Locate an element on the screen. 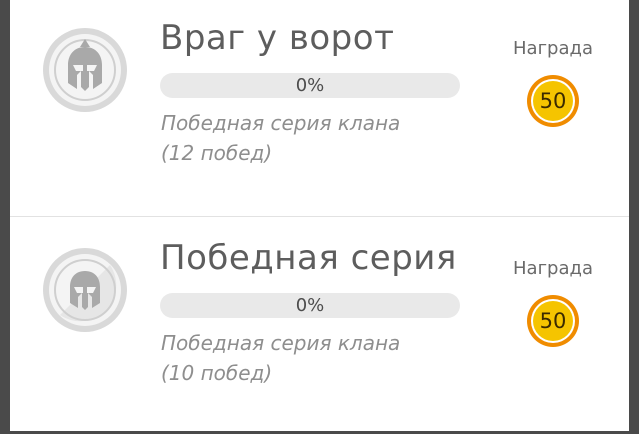 The width and height of the screenshot is (639, 434). achievement-title: Победная серия is located at coordinates (308, 258).